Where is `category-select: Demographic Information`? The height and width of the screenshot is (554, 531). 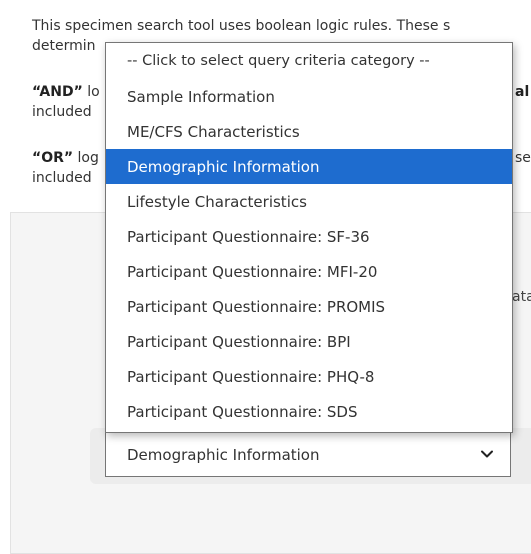
category-select: Demographic Information is located at coordinates (308, 455).